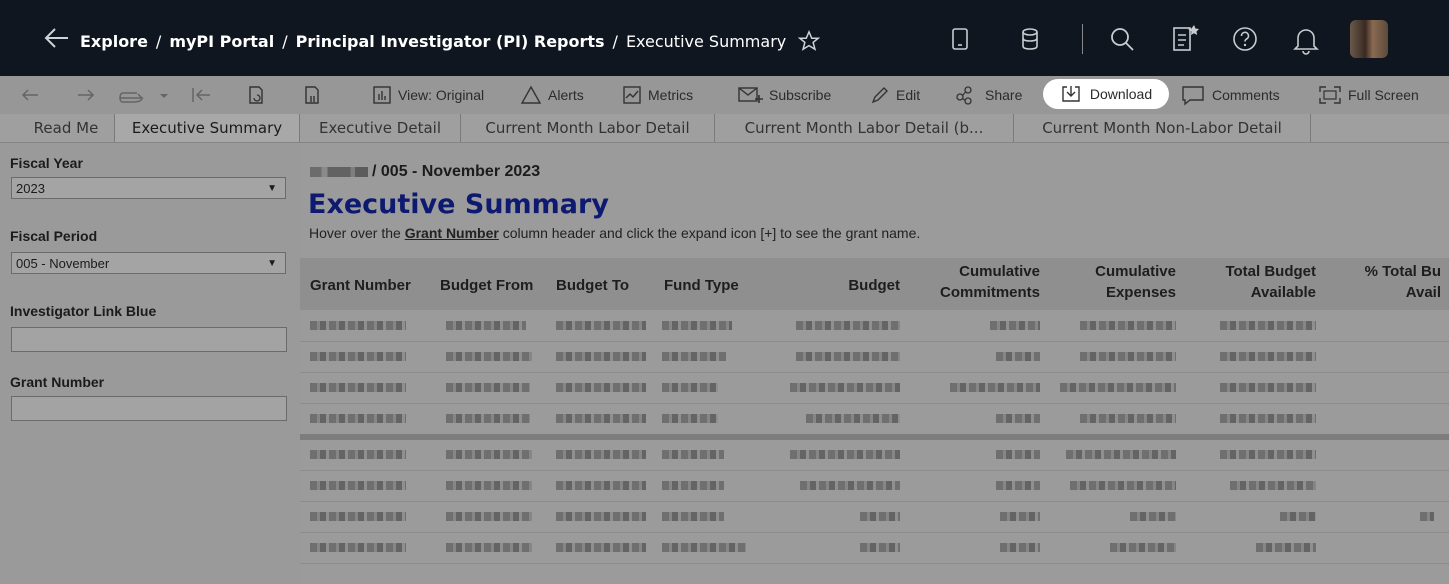 The image size is (1449, 584). I want to click on fiscal-year-label: Fiscal Year, so click(46, 163).